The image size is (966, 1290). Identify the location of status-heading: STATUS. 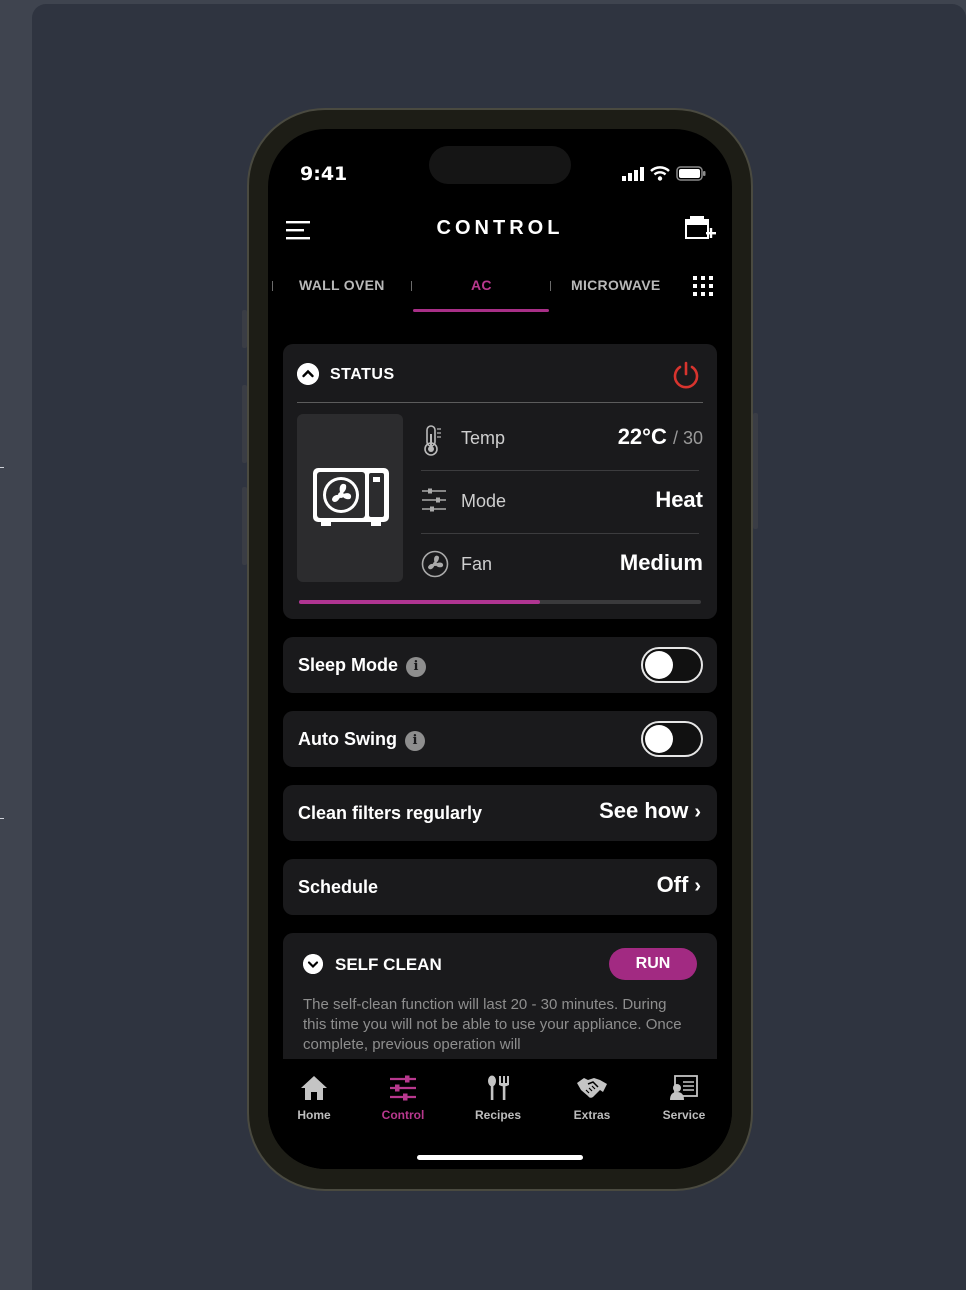
(362, 374).